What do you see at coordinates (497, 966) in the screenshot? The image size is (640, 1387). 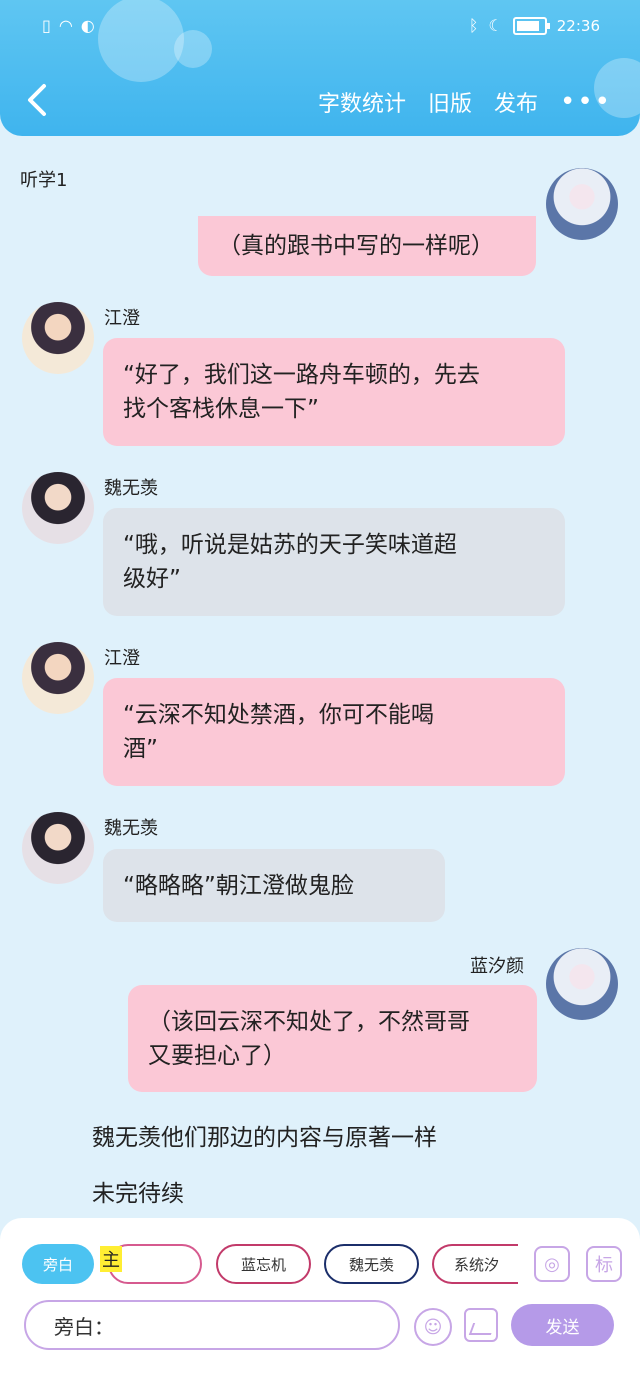 I see `sender-name: 蓝汐颜` at bounding box center [497, 966].